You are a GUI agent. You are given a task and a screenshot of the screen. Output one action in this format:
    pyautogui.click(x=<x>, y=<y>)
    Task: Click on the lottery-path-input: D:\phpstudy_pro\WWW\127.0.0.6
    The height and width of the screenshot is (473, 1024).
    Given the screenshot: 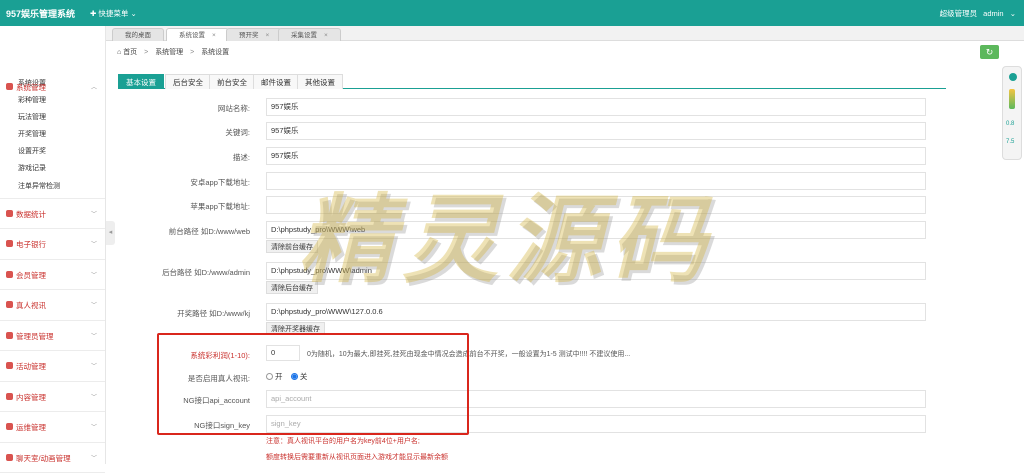 What is the action you would take?
    pyautogui.click(x=596, y=312)
    